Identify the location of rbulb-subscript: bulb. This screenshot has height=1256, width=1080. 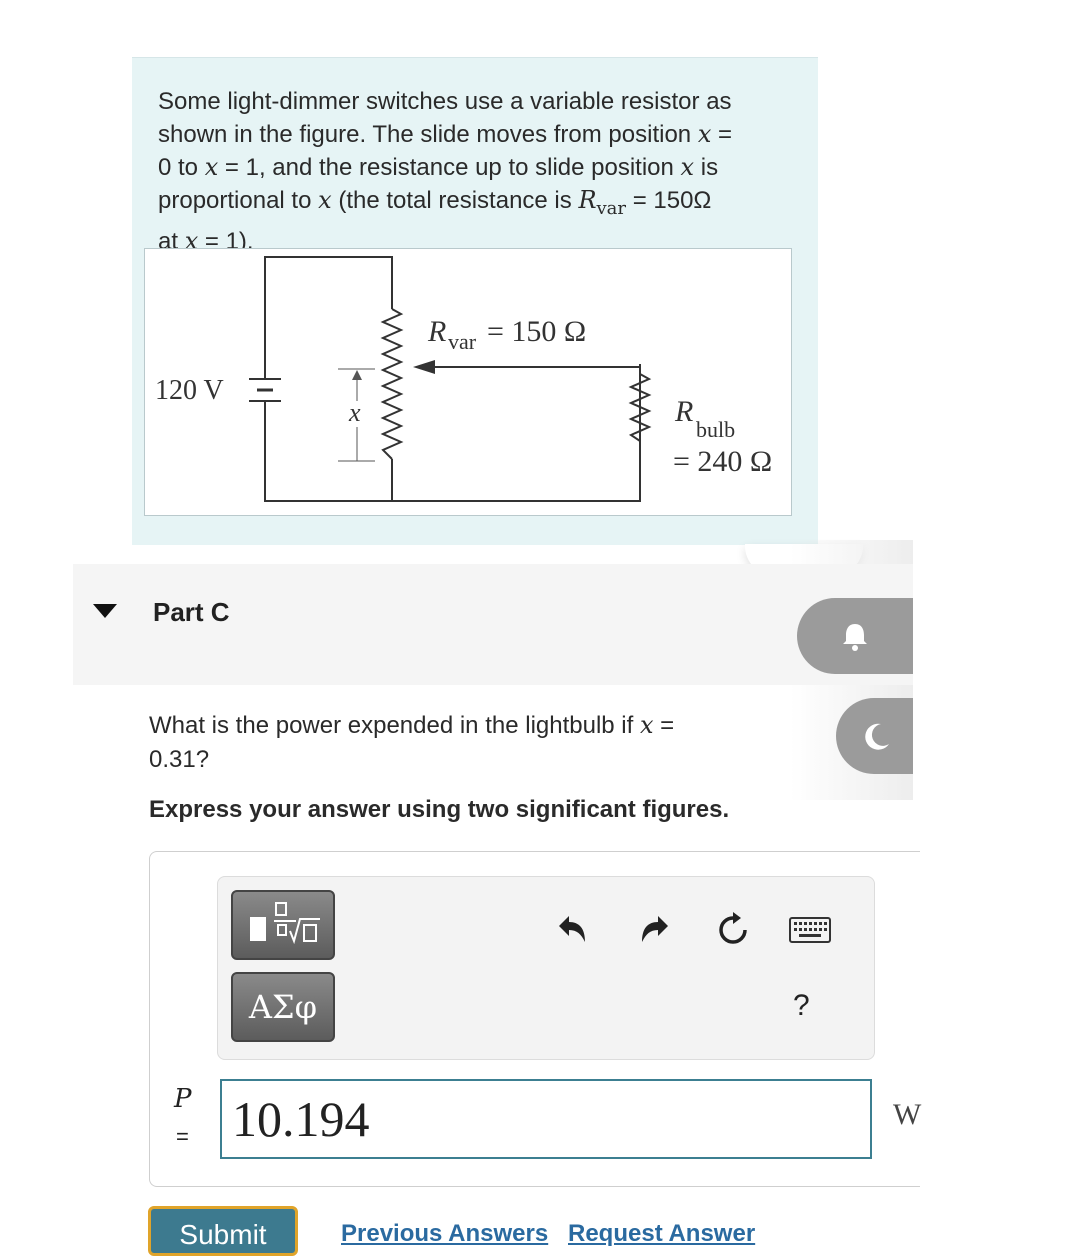
(715, 429).